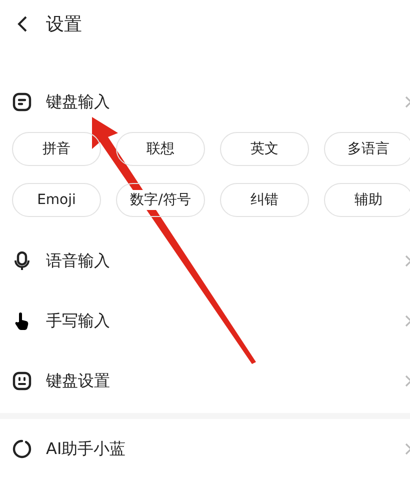  What do you see at coordinates (22, 381) in the screenshot?
I see `face-icon` at bounding box center [22, 381].